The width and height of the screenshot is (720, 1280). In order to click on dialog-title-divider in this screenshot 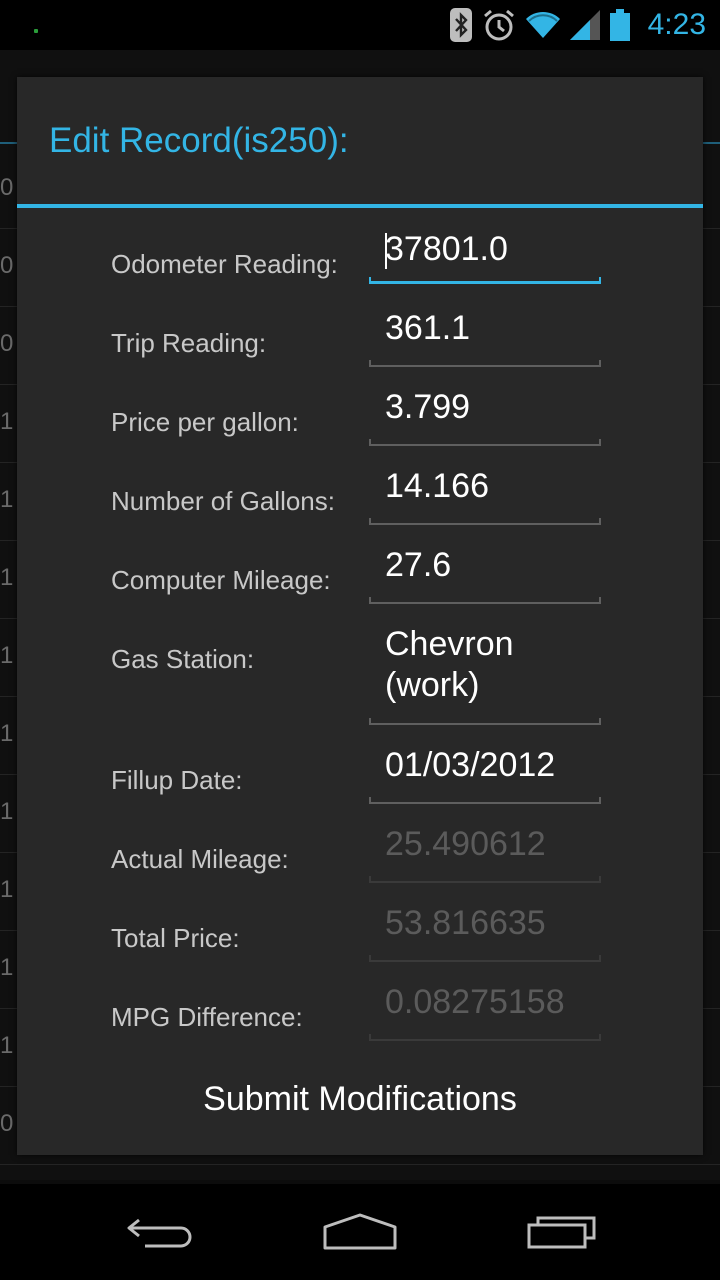, I will do `click(360, 206)`.